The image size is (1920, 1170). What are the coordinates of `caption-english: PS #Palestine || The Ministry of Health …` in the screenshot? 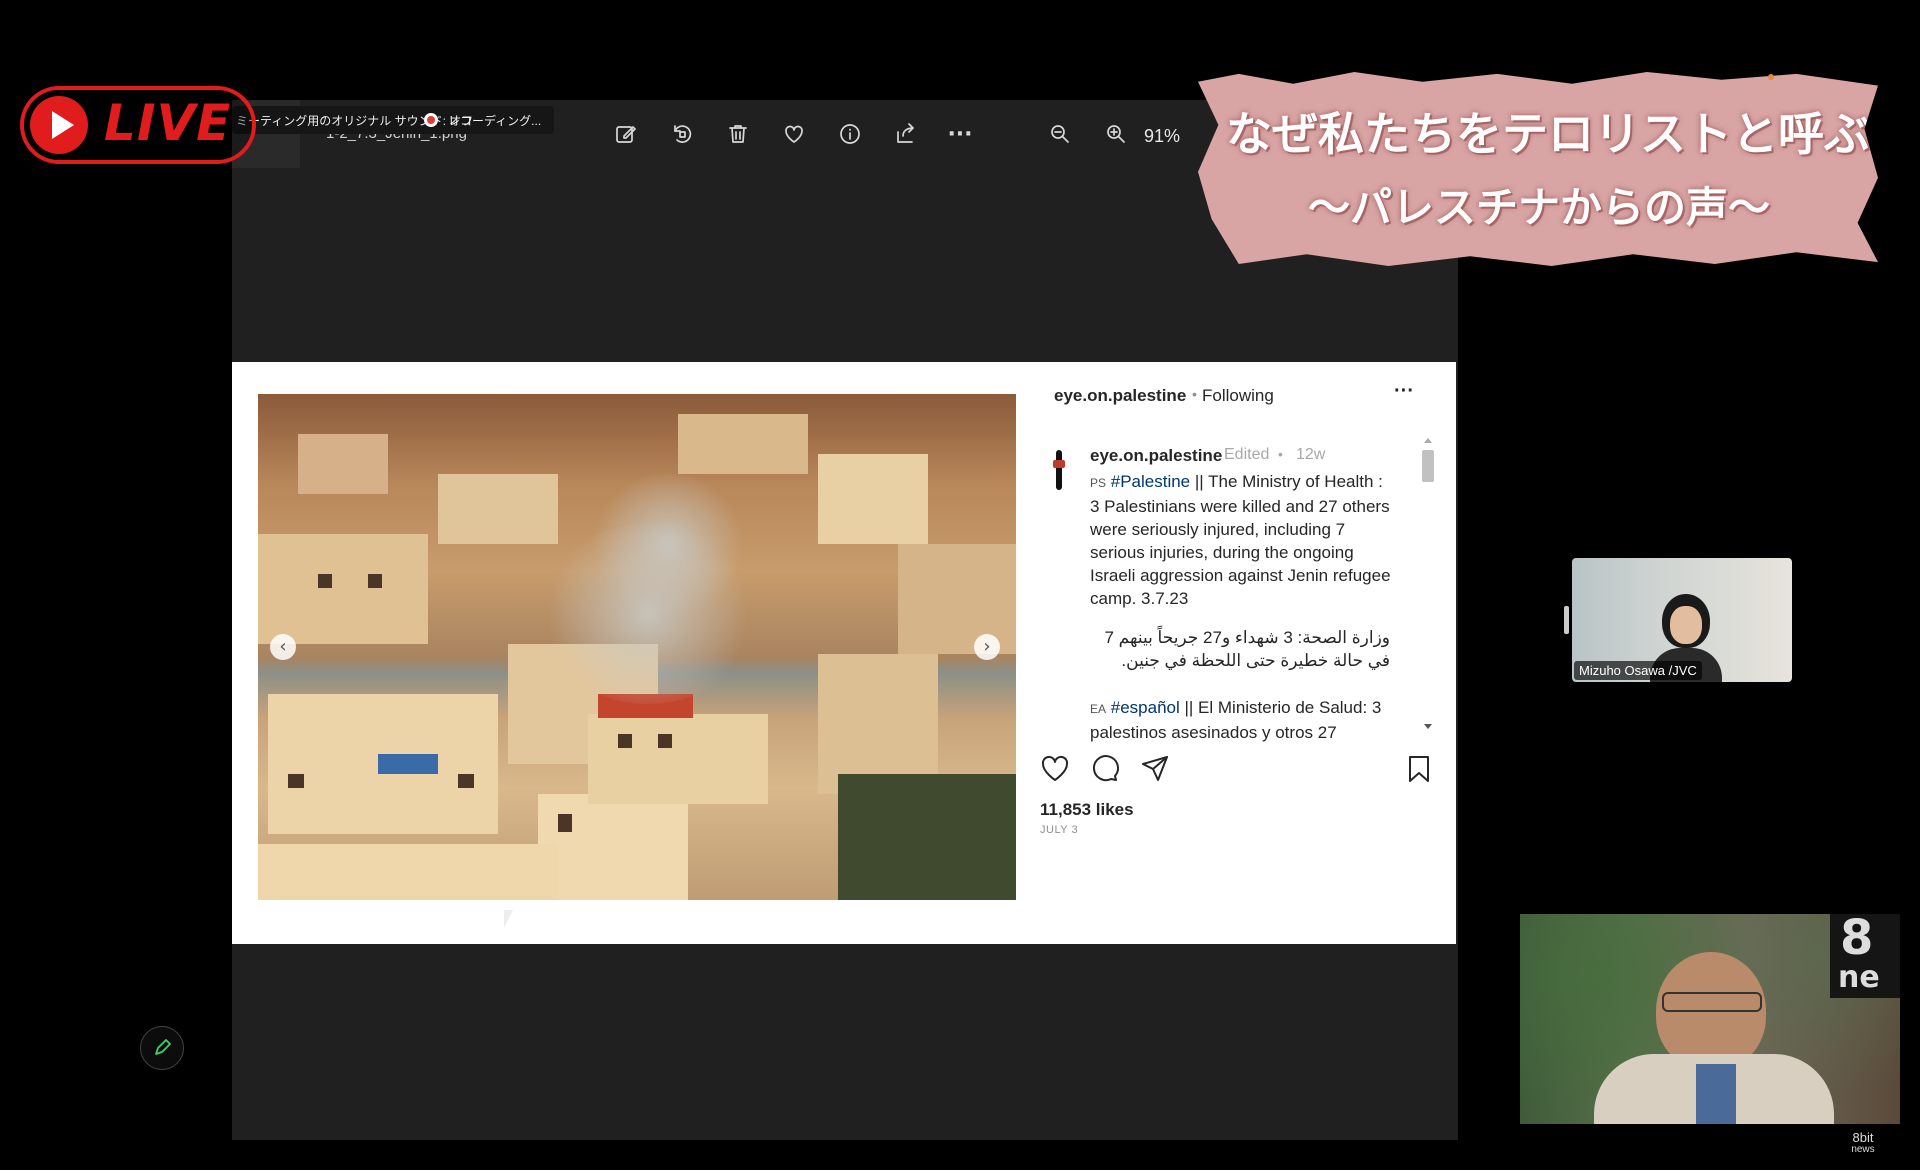 It's located at (1255, 540).